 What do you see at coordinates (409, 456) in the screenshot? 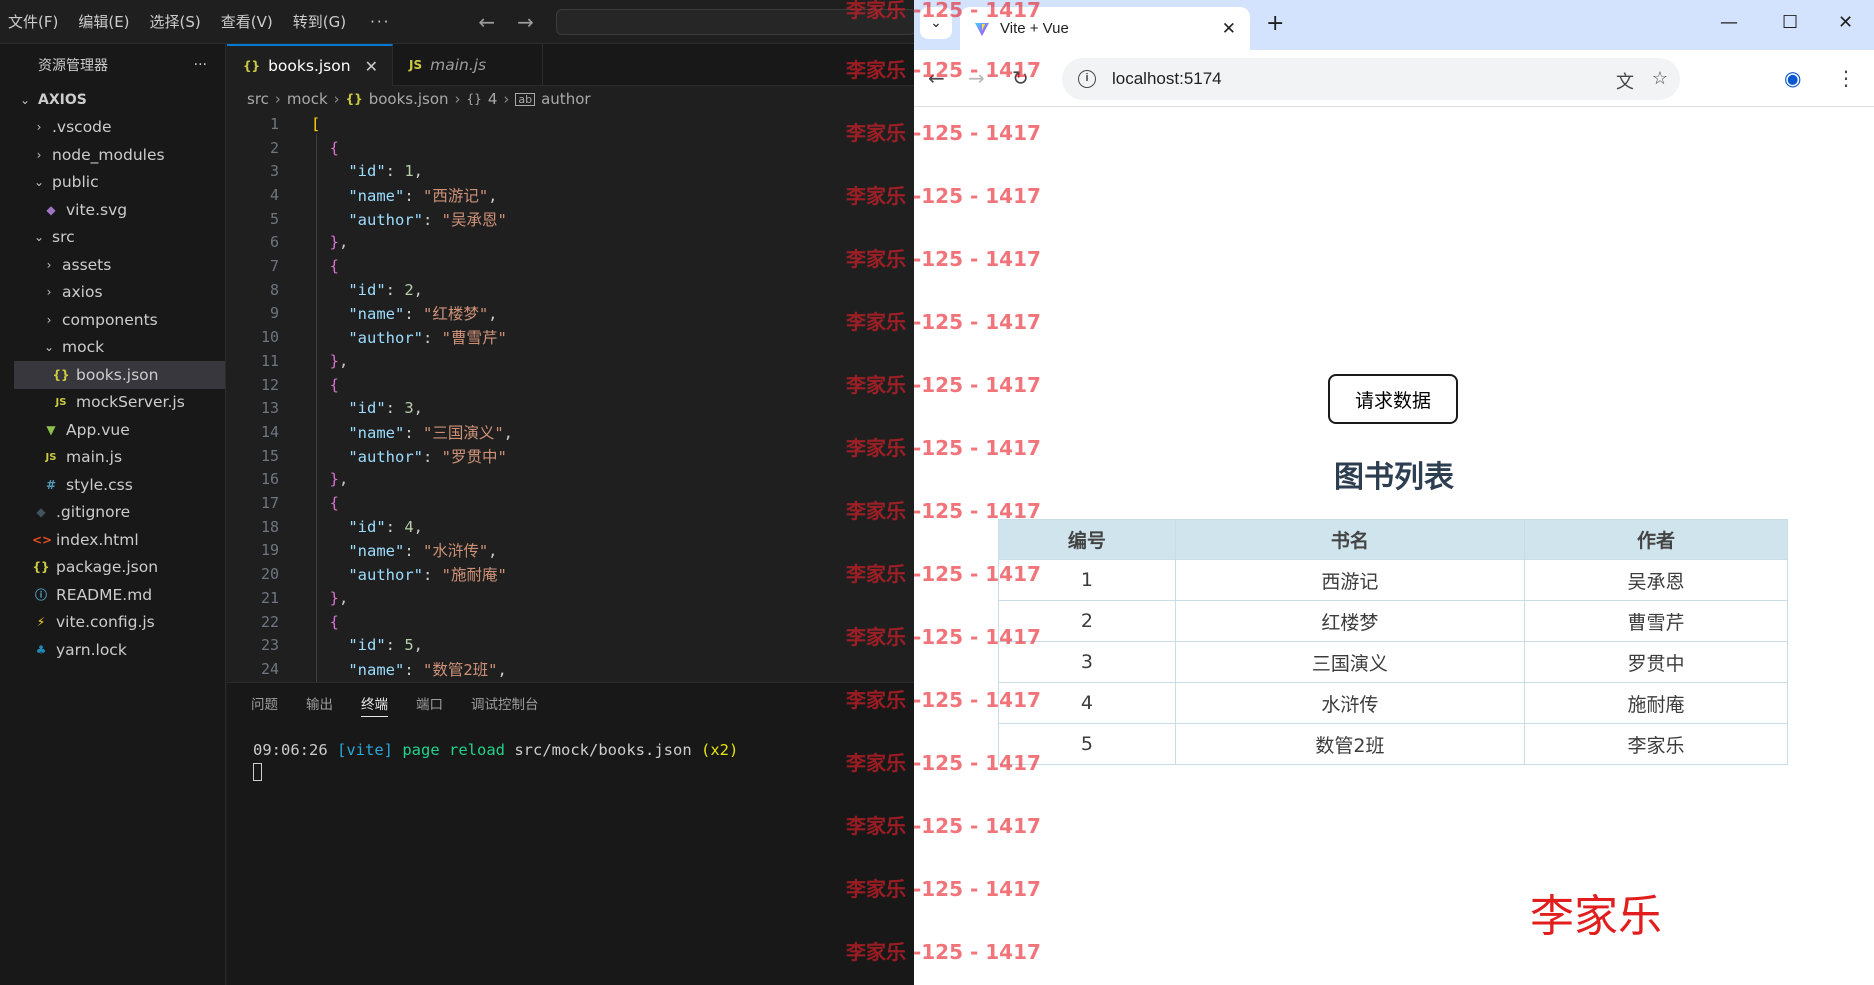
I see `code-text: "author": "罗贯中"` at bounding box center [409, 456].